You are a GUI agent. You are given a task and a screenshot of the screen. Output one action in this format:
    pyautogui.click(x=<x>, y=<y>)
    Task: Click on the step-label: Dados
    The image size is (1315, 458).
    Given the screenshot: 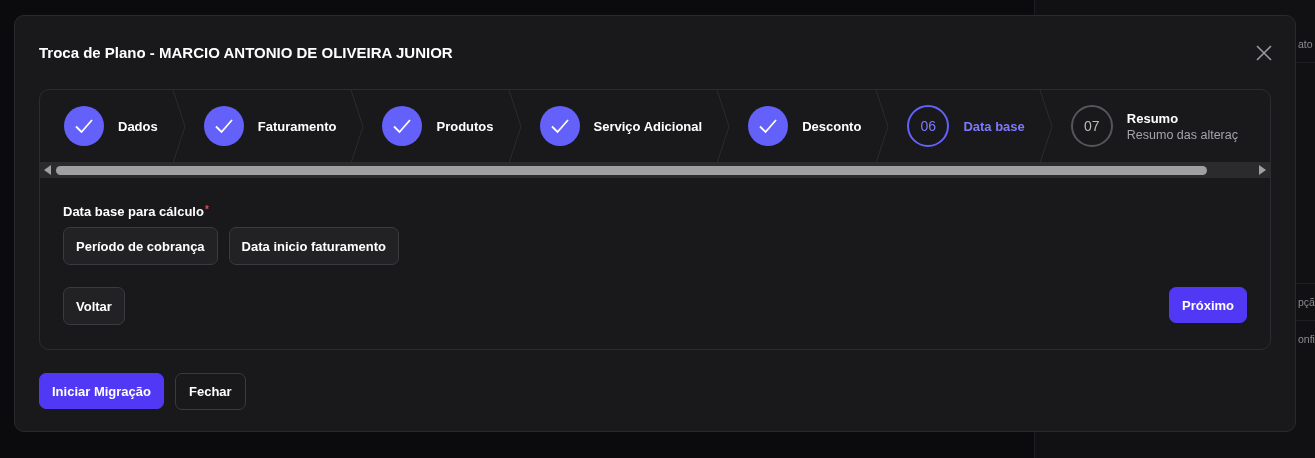 What is the action you would take?
    pyautogui.click(x=138, y=126)
    